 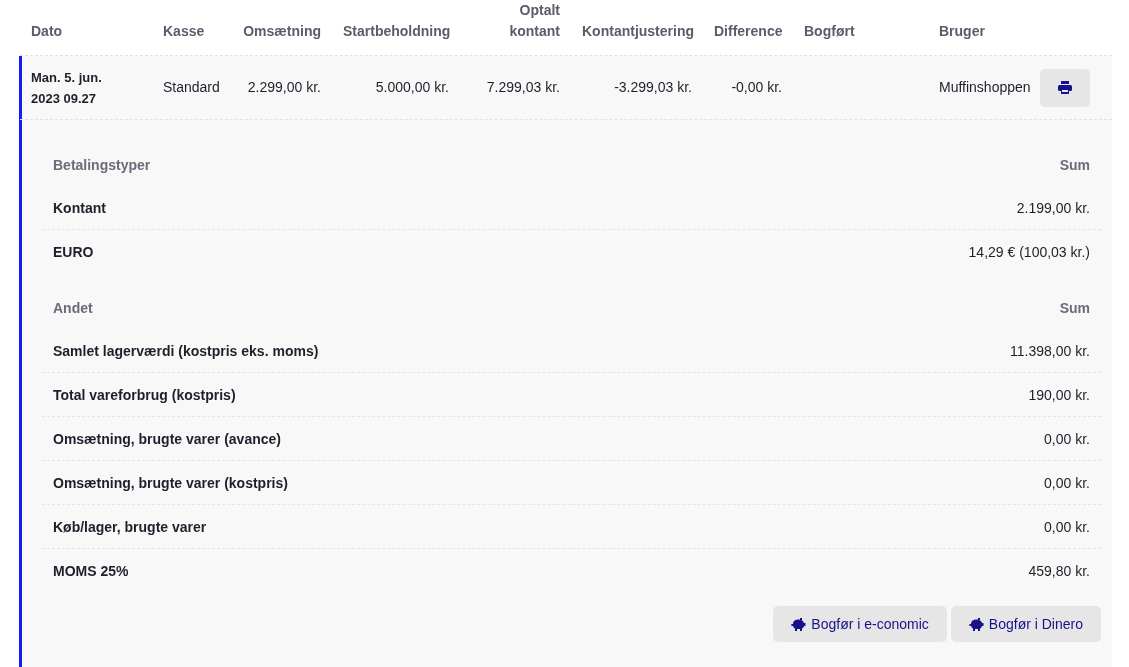 I want to click on item-label: Samlet lagerværdi (kostpris eks. moms), so click(x=186, y=350).